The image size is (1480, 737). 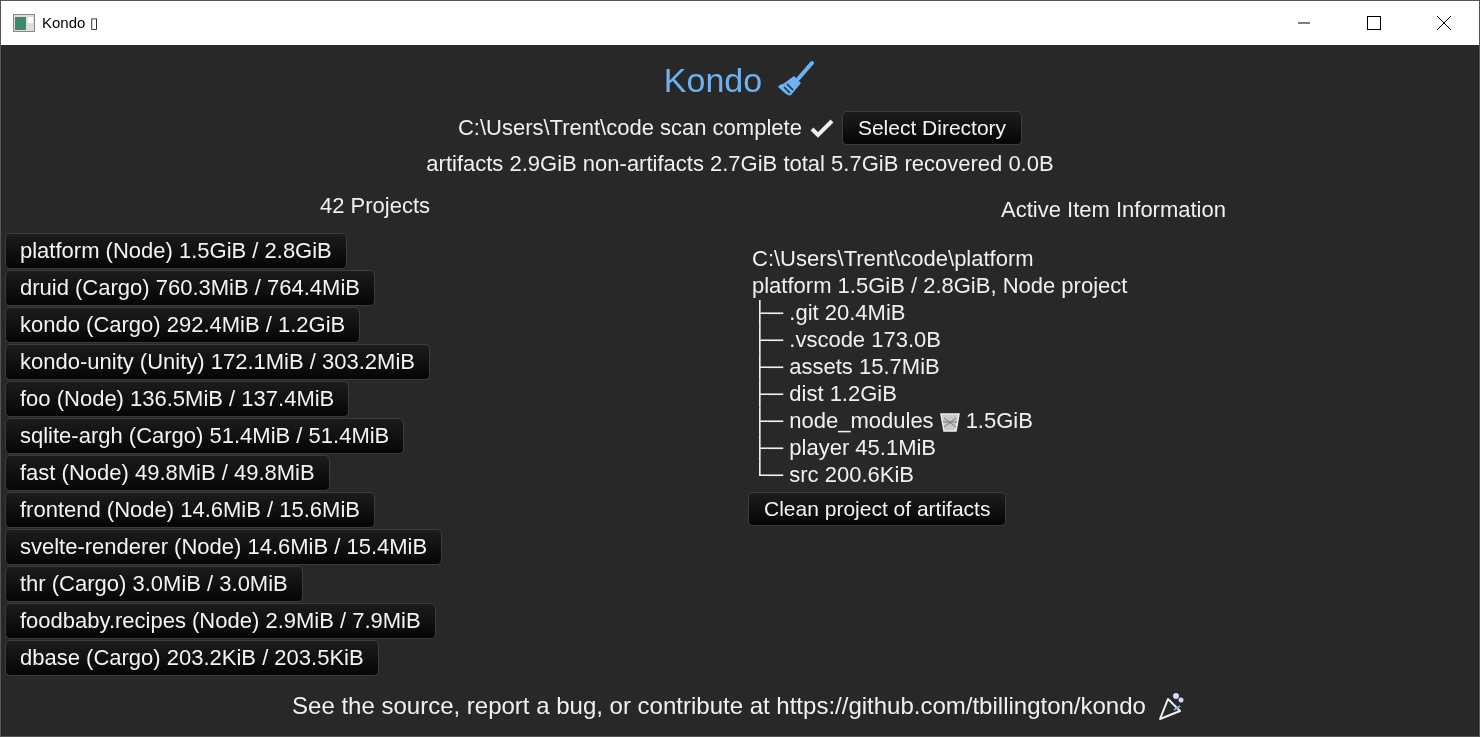 I want to click on project-item: druid (Cargo) 760.3MiB / 764.4MiB, so click(x=190, y=288).